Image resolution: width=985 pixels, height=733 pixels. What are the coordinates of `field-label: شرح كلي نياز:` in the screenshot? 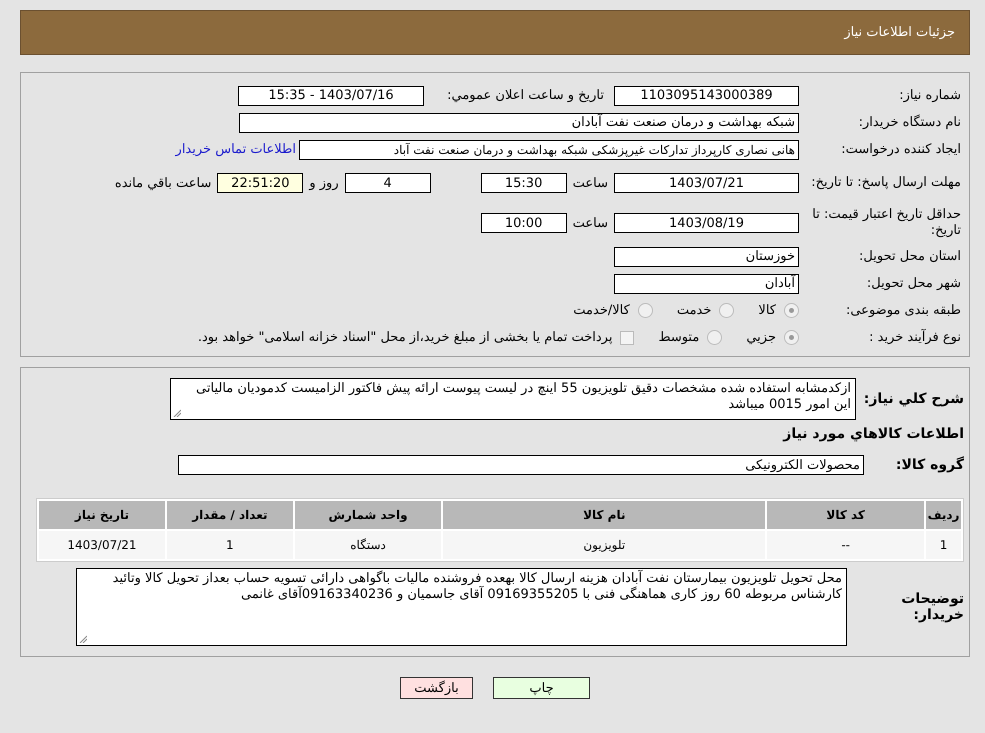 It's located at (913, 399).